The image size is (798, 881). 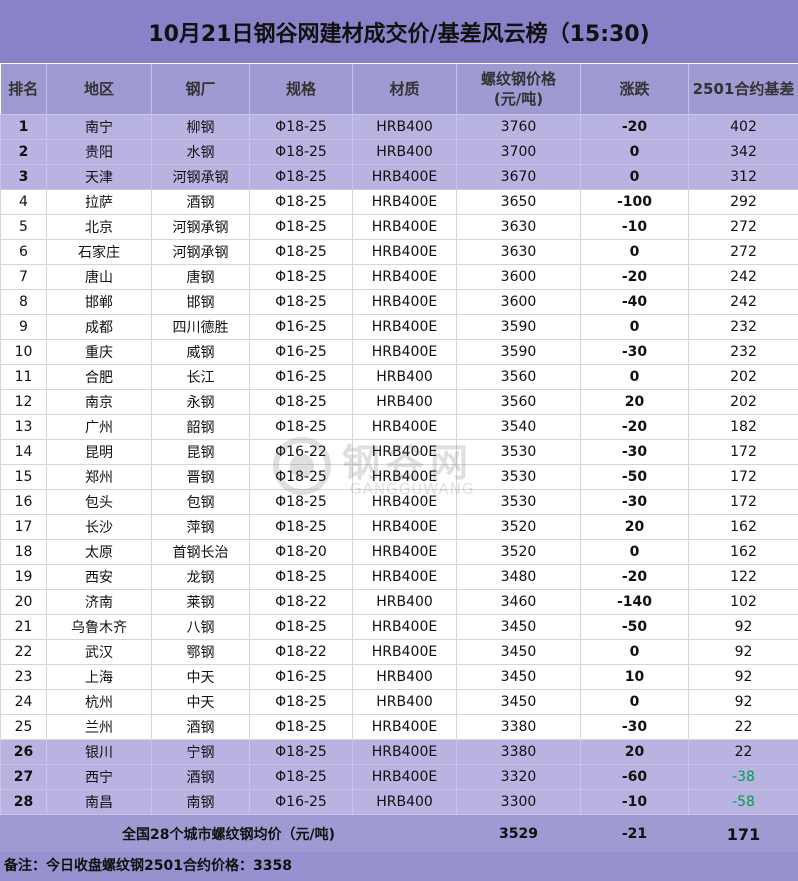 I want to click on cell-price: 3700, so click(x=518, y=152).